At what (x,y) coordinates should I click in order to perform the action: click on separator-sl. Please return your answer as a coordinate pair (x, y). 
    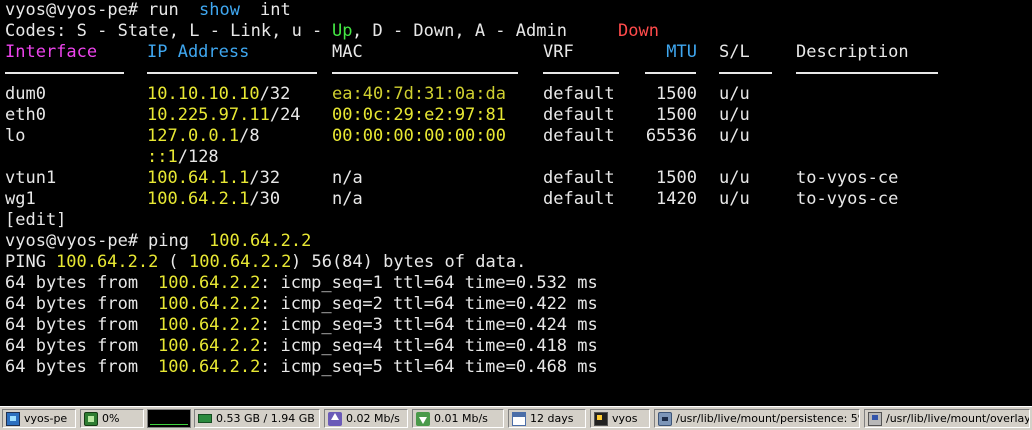
    Looking at the image, I should click on (745, 73).